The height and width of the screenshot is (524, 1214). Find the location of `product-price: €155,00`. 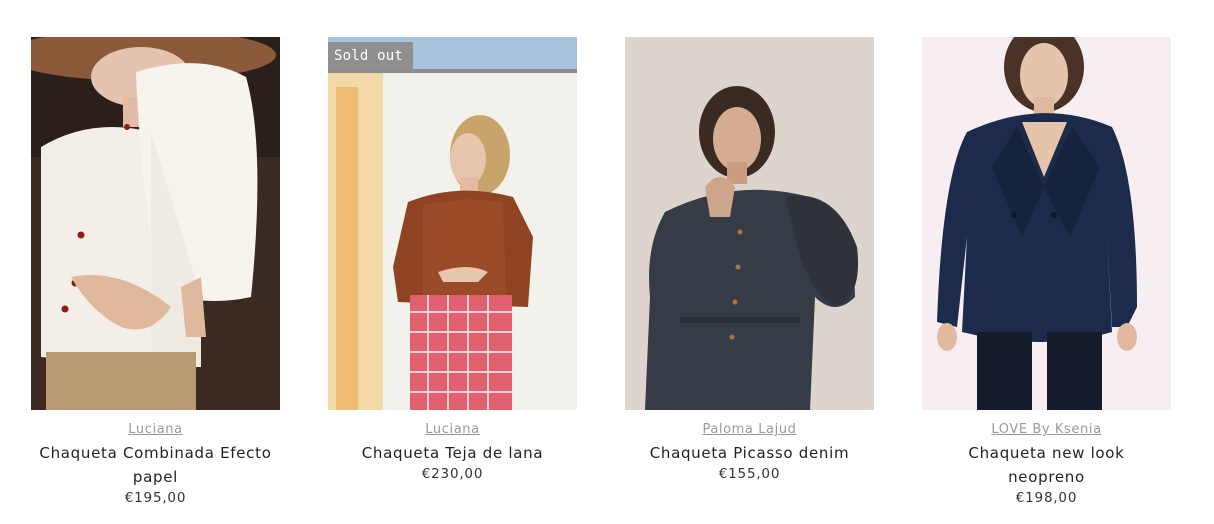

product-price: €155,00 is located at coordinates (749, 474).